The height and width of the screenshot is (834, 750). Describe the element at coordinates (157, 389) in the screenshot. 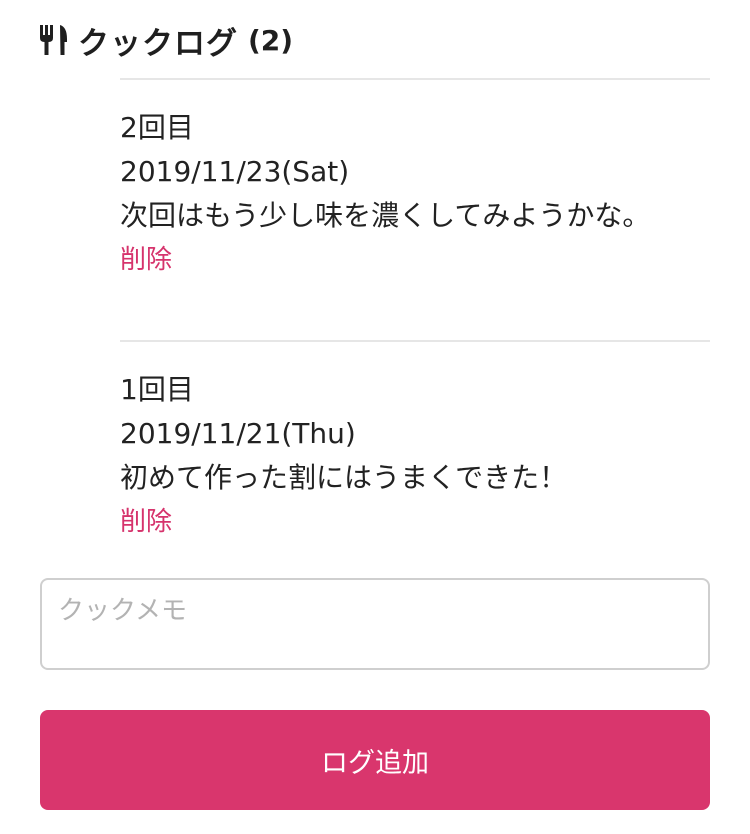

I see `log-number: 1回目` at that location.